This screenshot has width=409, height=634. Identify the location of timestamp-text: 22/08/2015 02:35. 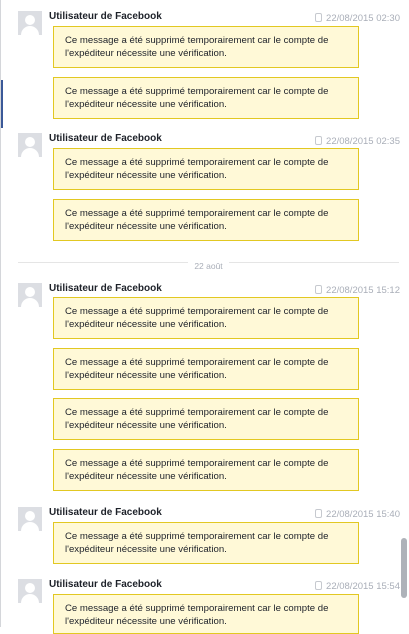
(363, 141).